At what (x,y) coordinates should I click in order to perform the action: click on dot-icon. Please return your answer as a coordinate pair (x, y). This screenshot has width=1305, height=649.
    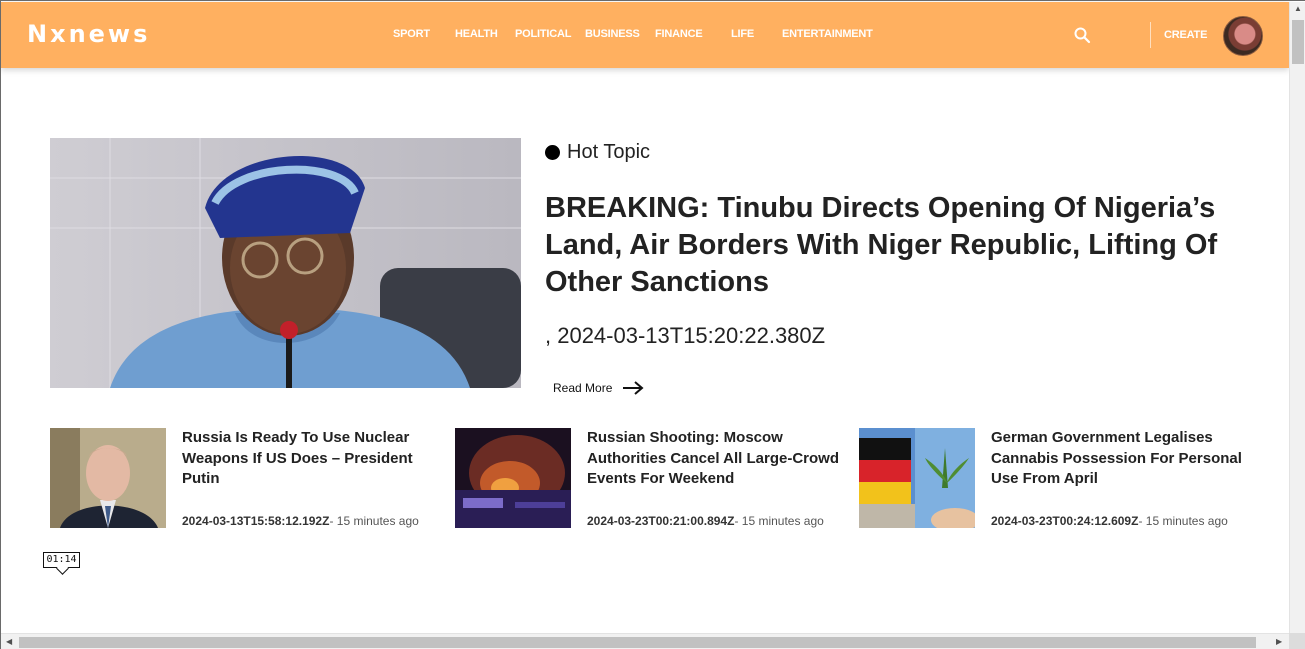
    Looking at the image, I should click on (552, 152).